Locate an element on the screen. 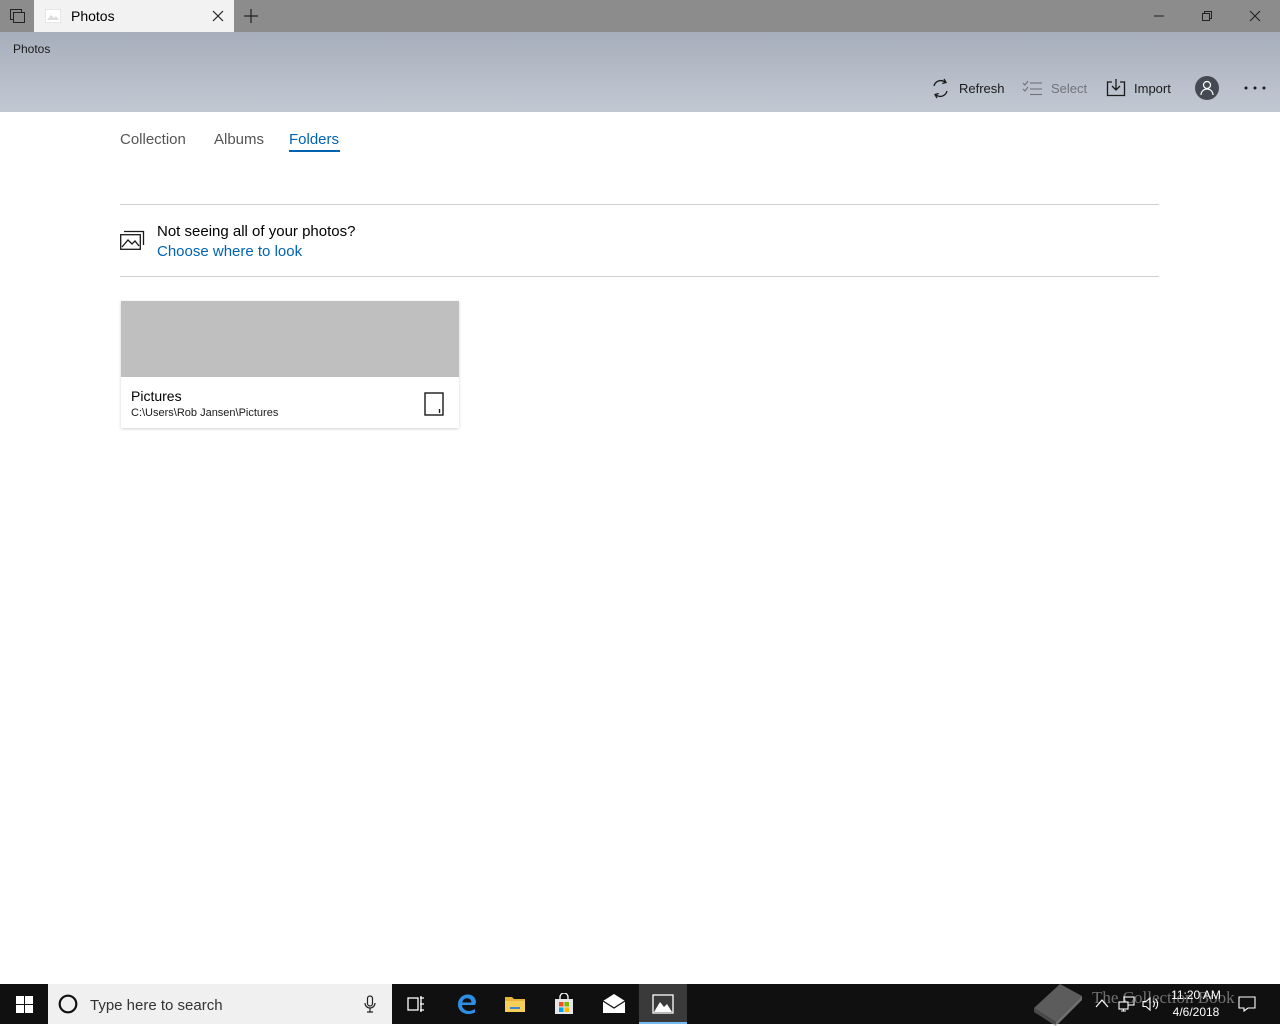 Image resolution: width=1280 pixels, height=1026 pixels. close-icon is located at coordinates (1255, 16).